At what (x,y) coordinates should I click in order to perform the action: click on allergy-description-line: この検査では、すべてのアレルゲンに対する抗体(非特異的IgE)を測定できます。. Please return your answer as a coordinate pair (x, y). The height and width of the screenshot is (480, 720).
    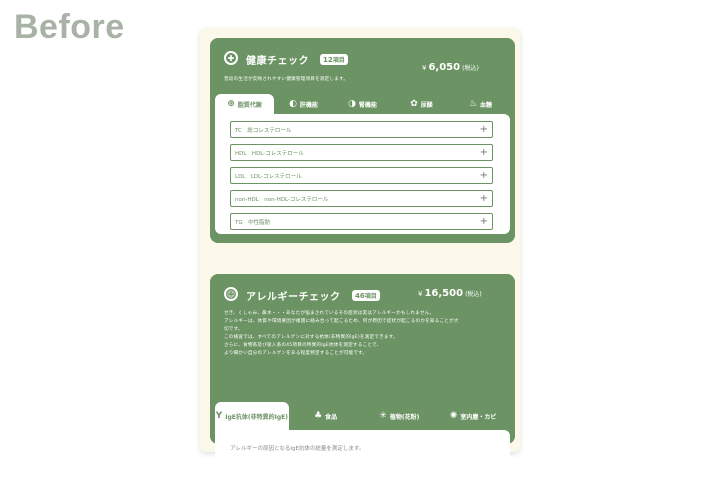
    Looking at the image, I should click on (311, 337).